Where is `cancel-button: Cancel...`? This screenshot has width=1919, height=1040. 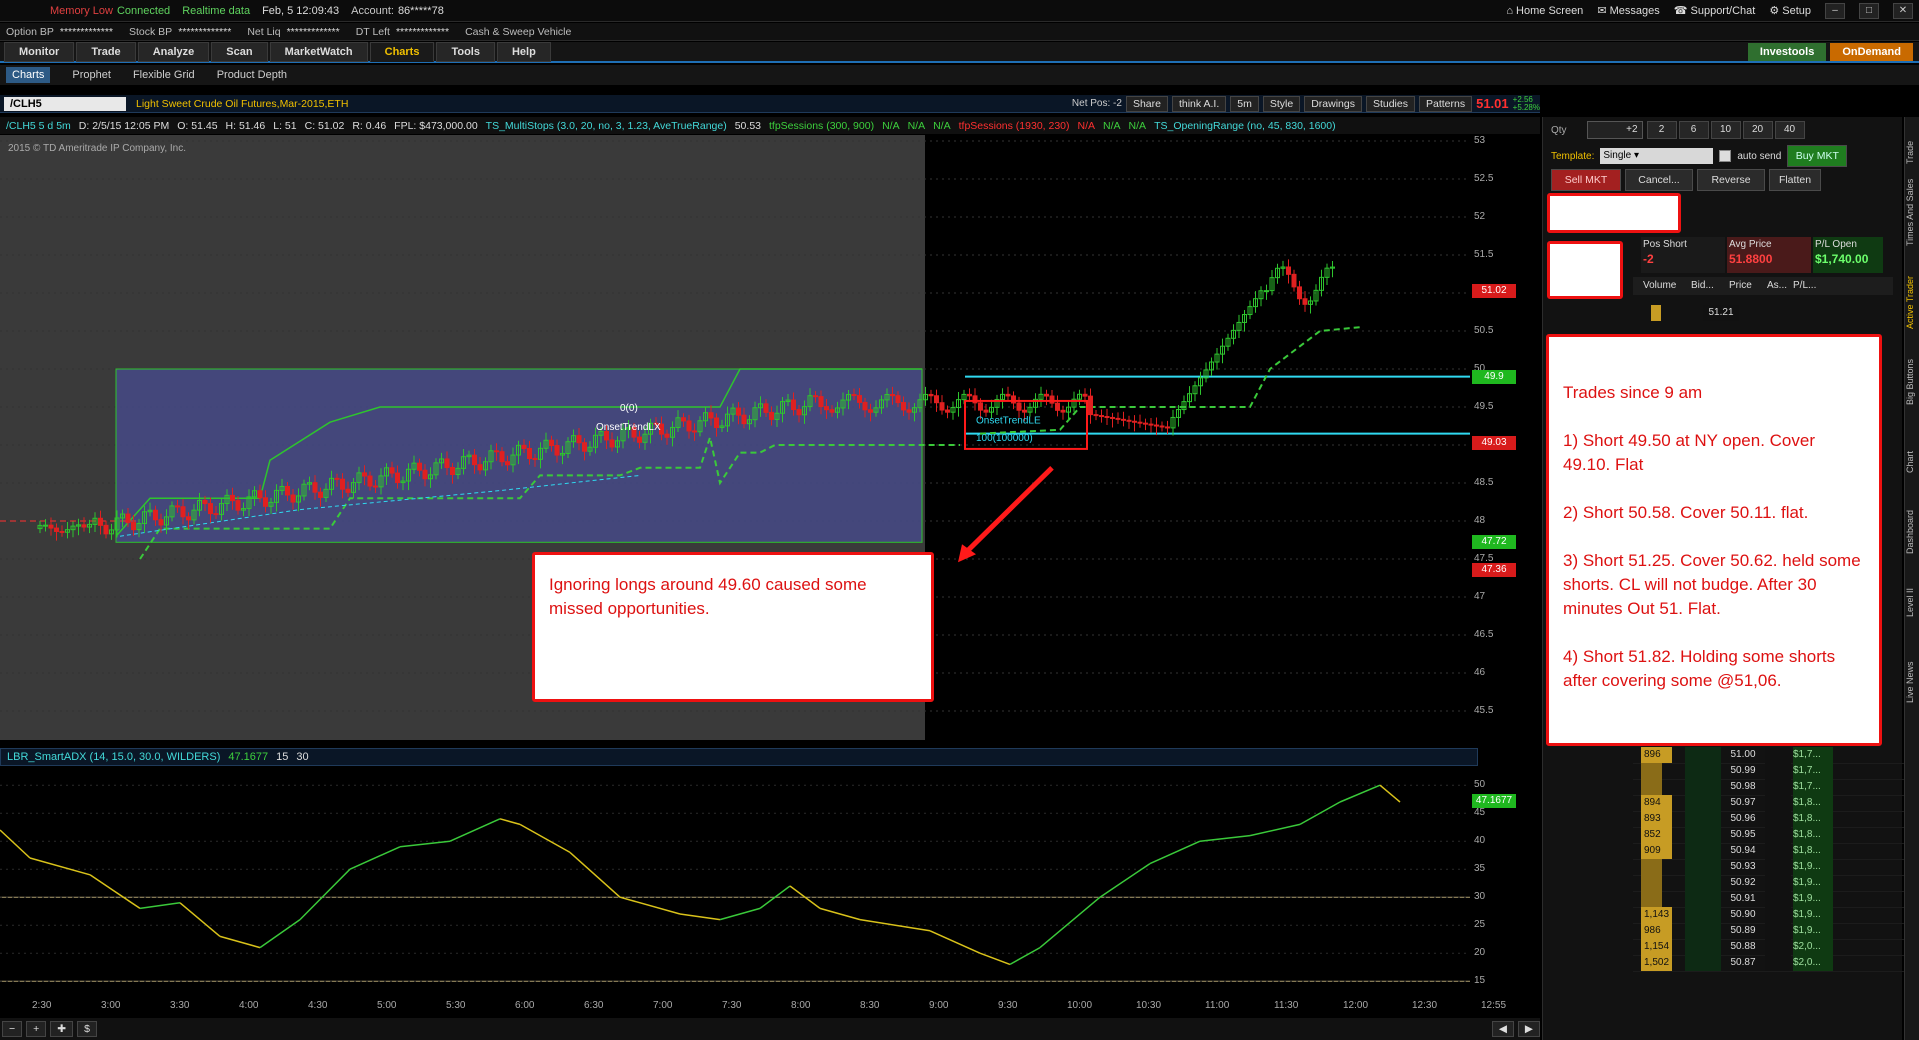 cancel-button: Cancel... is located at coordinates (1659, 180).